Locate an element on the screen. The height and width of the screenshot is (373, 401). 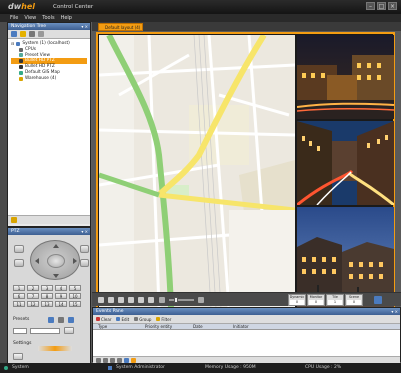
preset-button: 10 is located at coordinates (75, 296).